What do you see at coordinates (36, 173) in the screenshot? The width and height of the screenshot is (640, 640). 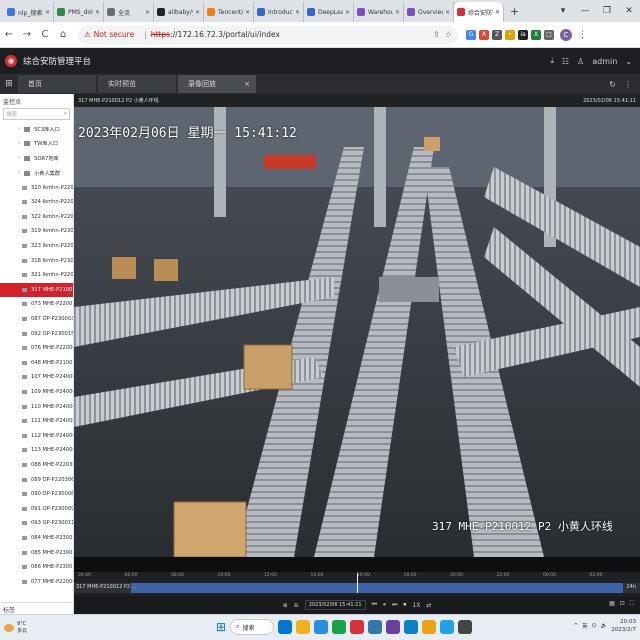 I see `camera-group: › 小黄人集群` at bounding box center [36, 173].